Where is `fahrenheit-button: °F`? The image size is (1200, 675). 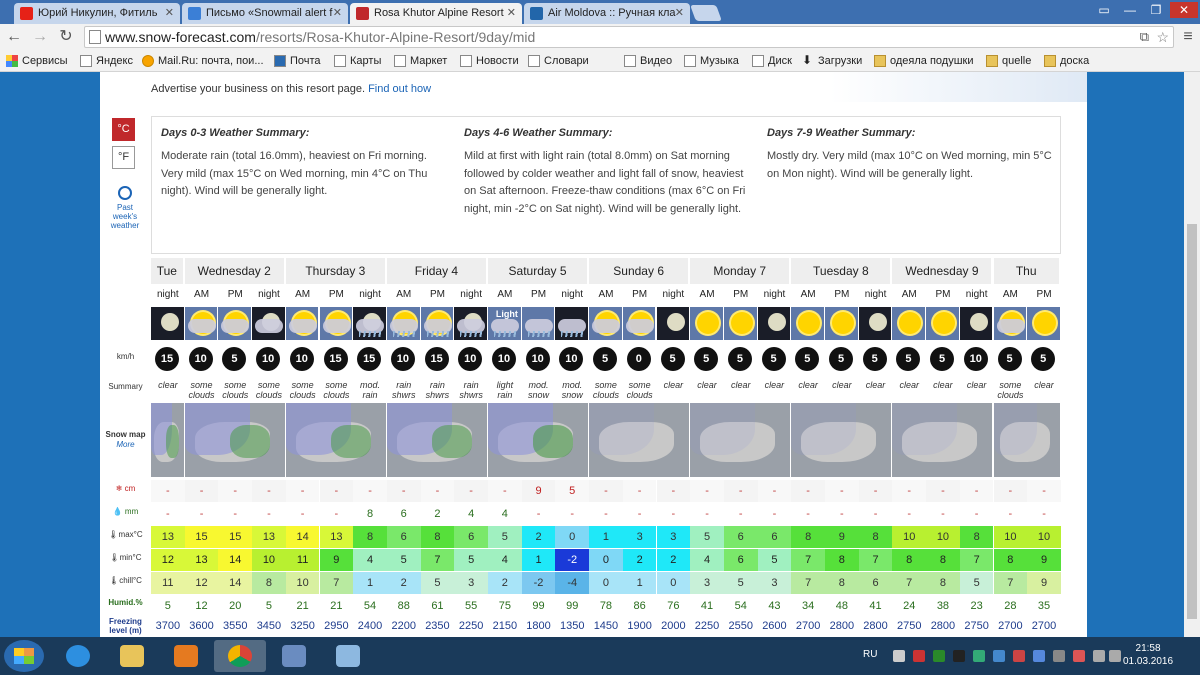
fahrenheit-button: °F is located at coordinates (123, 157).